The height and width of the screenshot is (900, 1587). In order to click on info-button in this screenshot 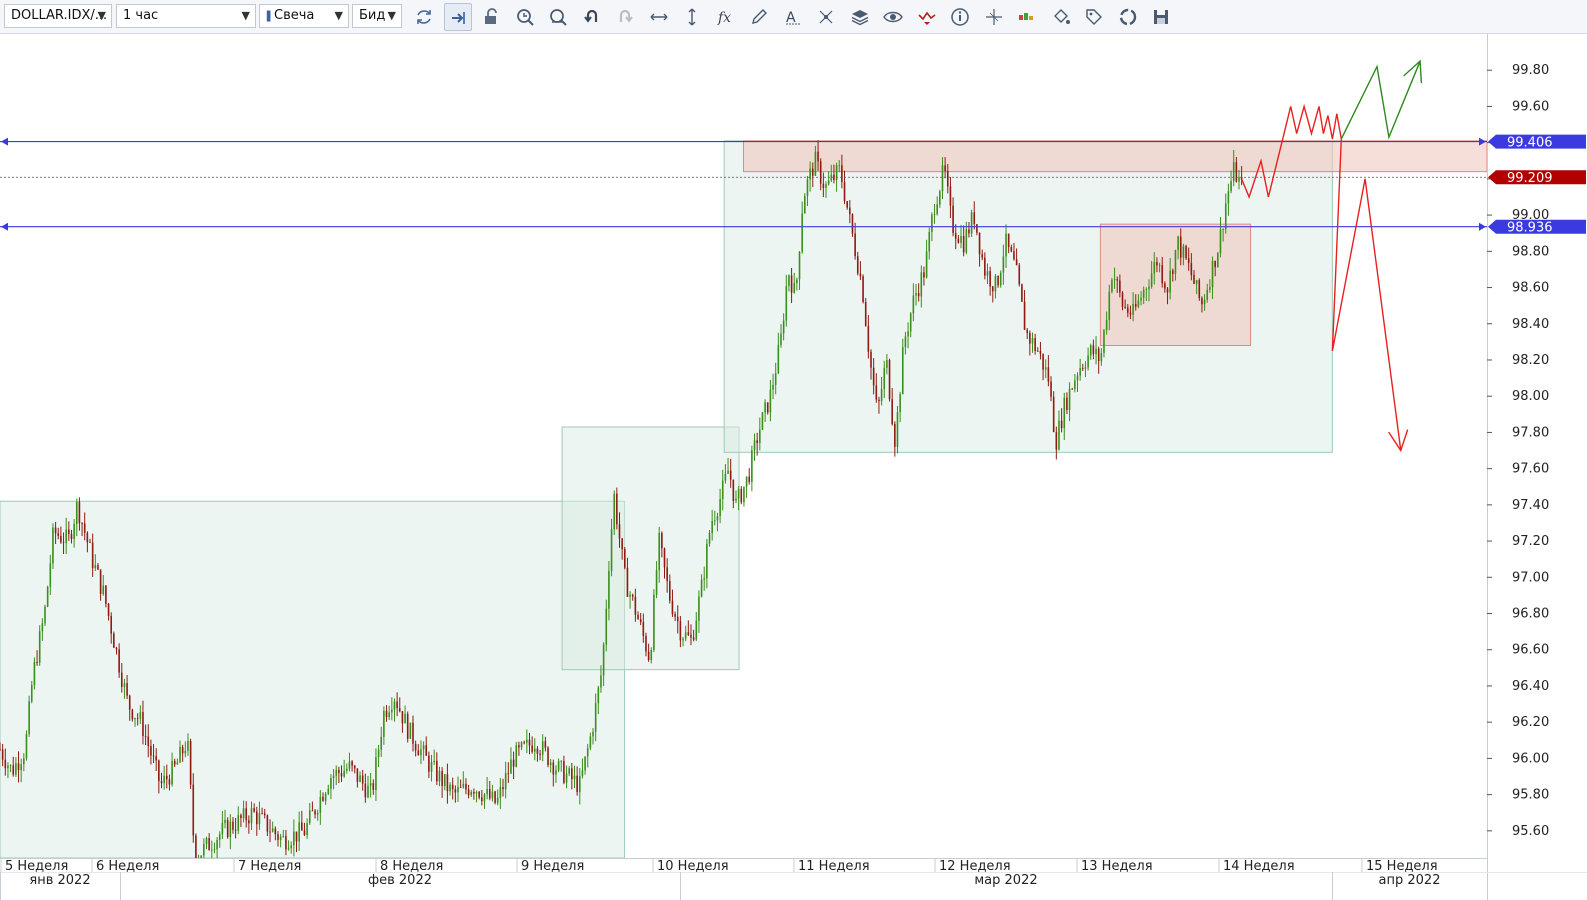, I will do `click(960, 17)`.